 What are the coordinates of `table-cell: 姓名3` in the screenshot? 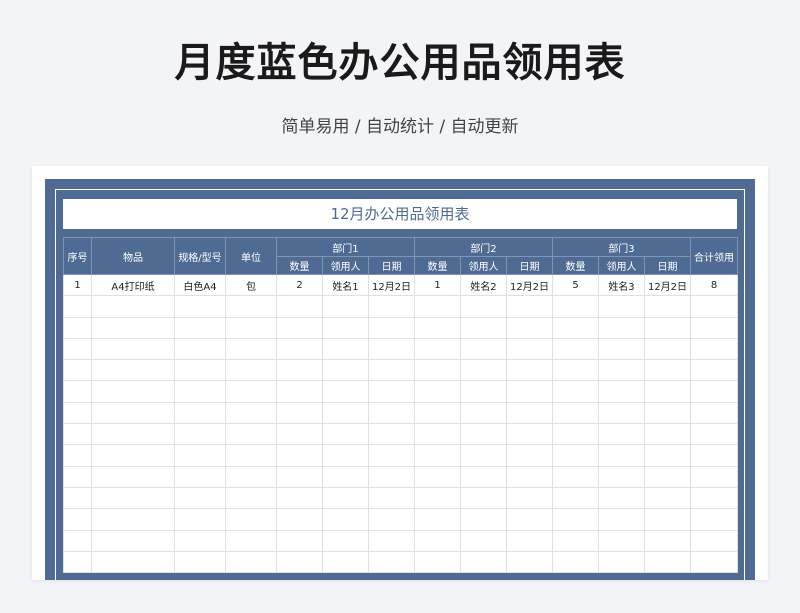 It's located at (621, 285).